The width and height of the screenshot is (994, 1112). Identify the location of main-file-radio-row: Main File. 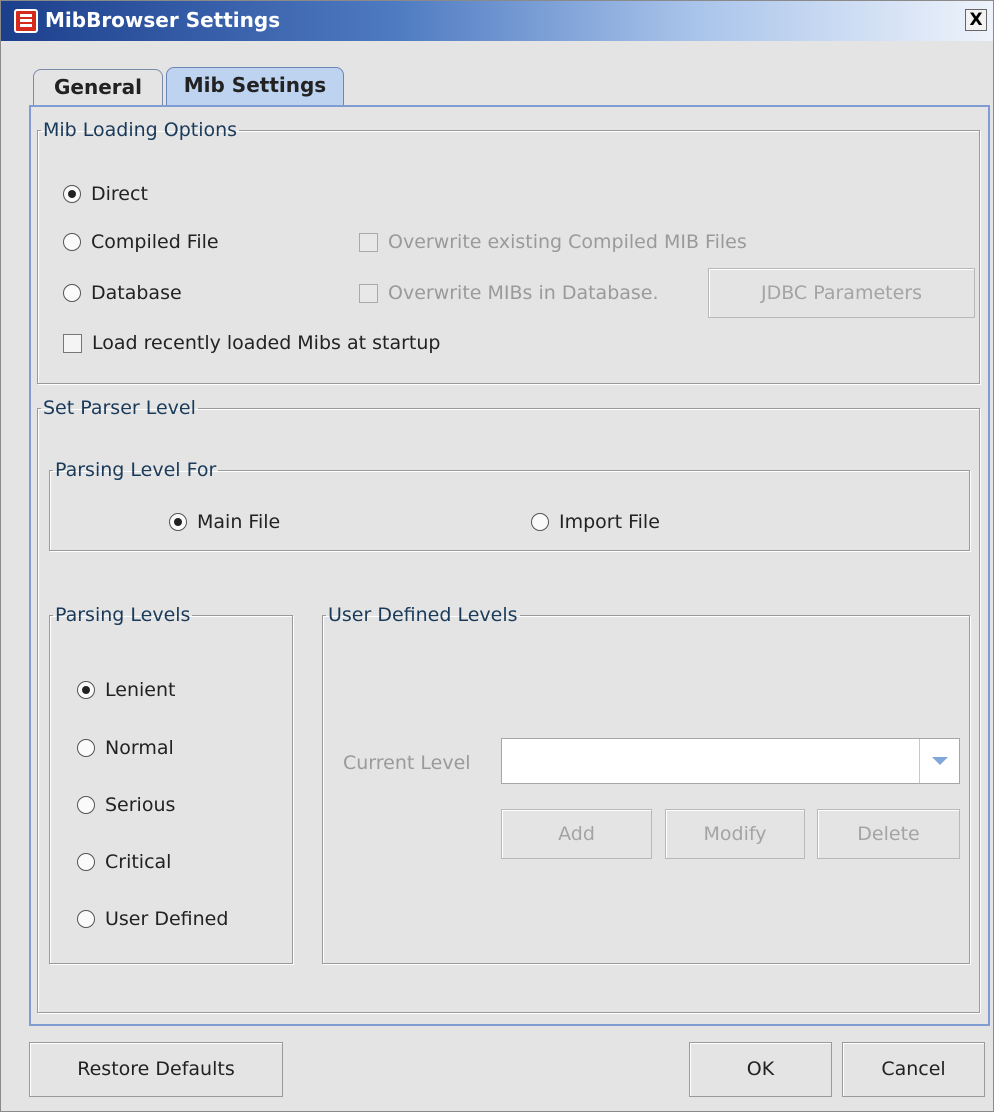
(224, 522).